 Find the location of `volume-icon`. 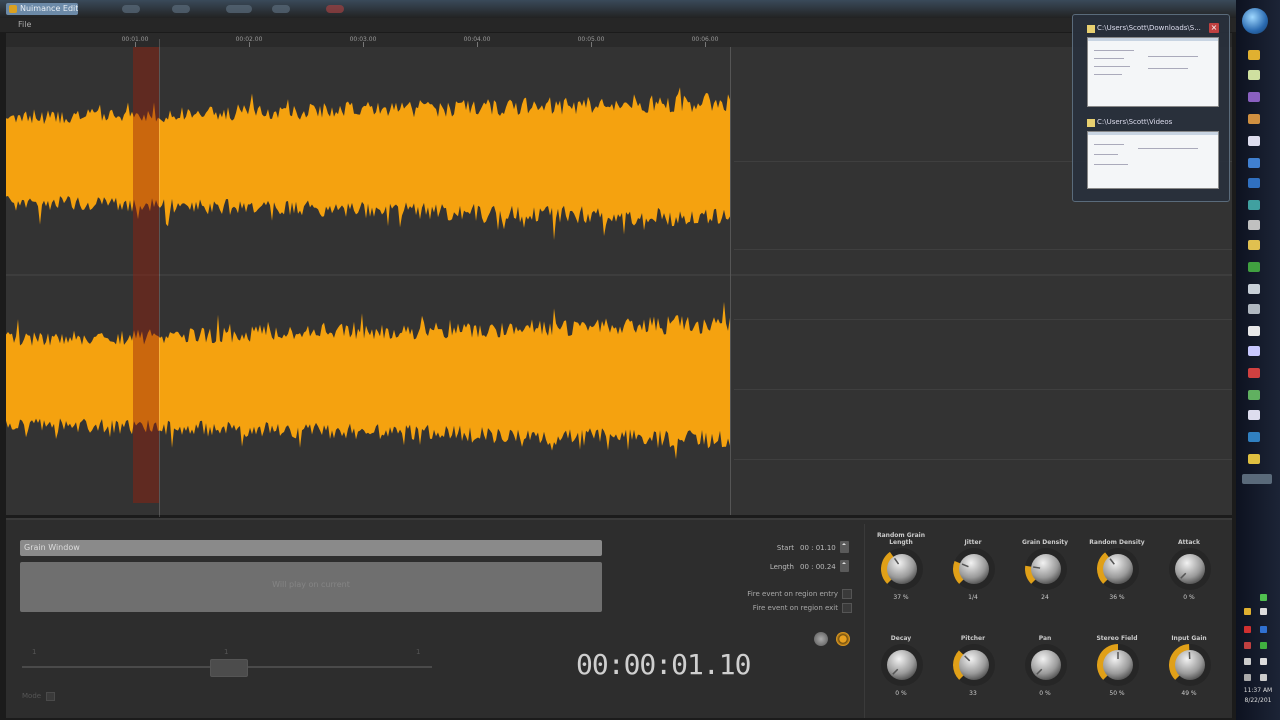

volume-icon is located at coordinates (1263, 677).